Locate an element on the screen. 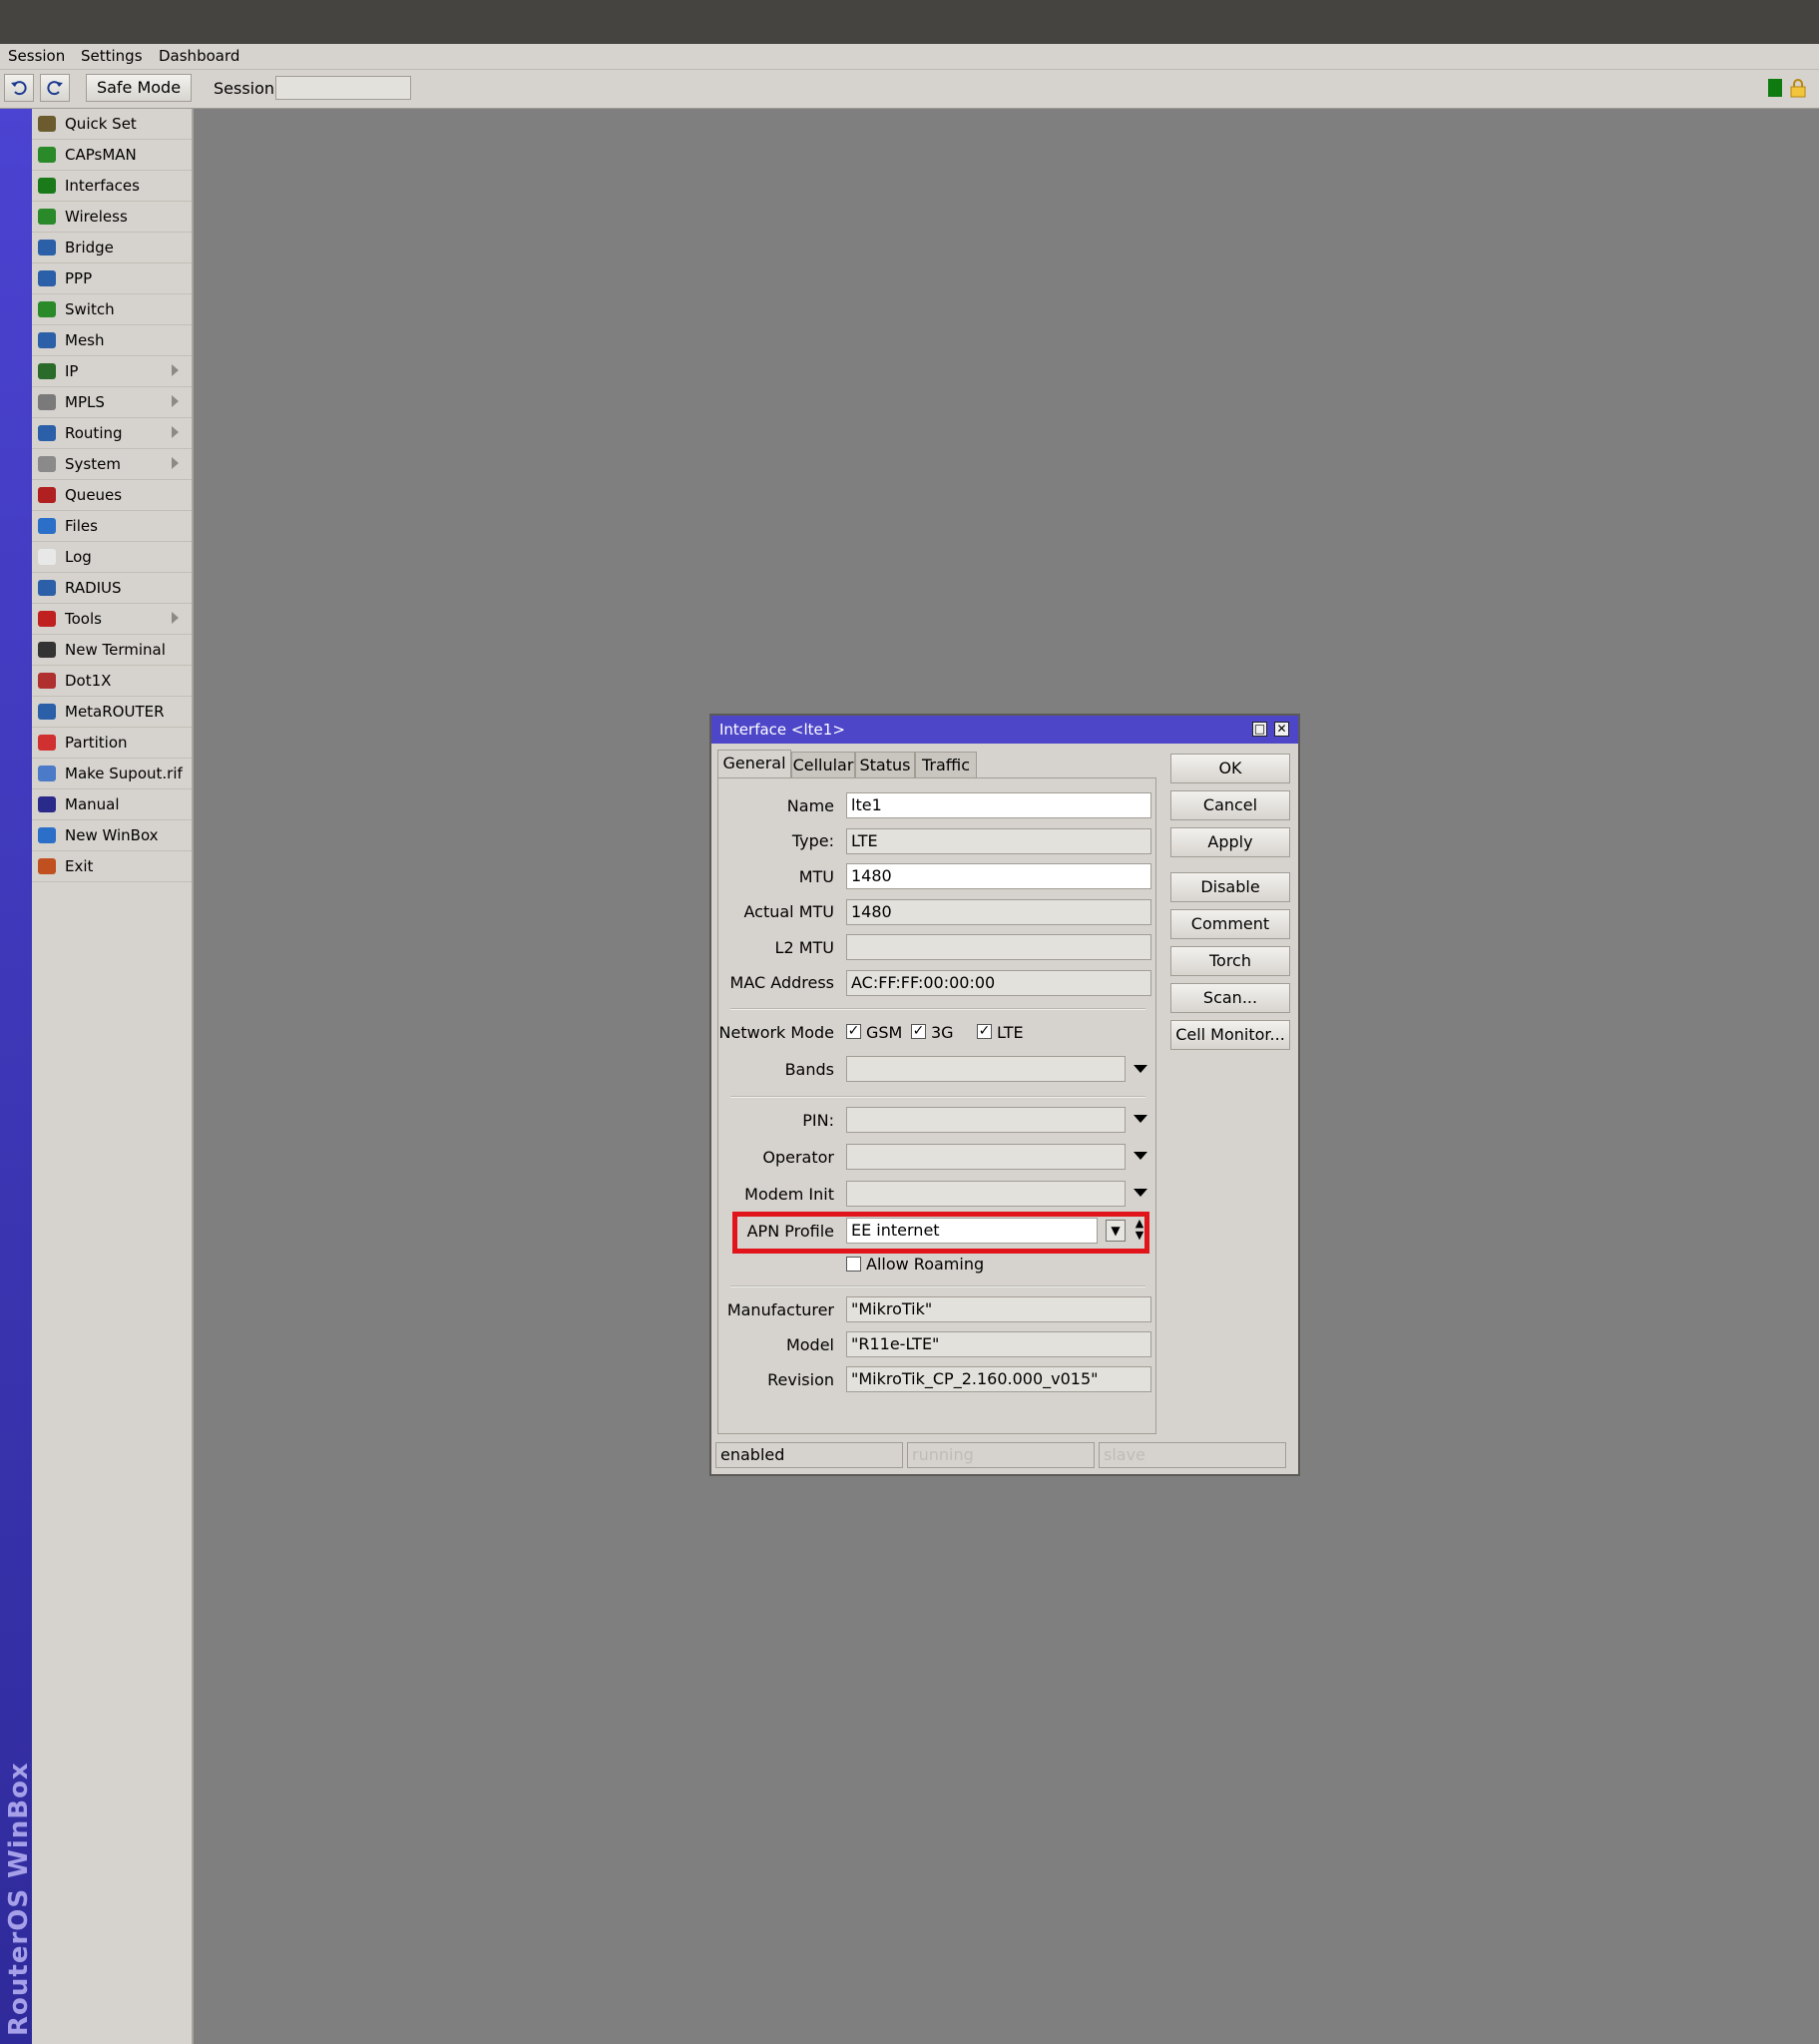 The image size is (1819, 2044). menu-dashboard: Dashboard is located at coordinates (199, 56).